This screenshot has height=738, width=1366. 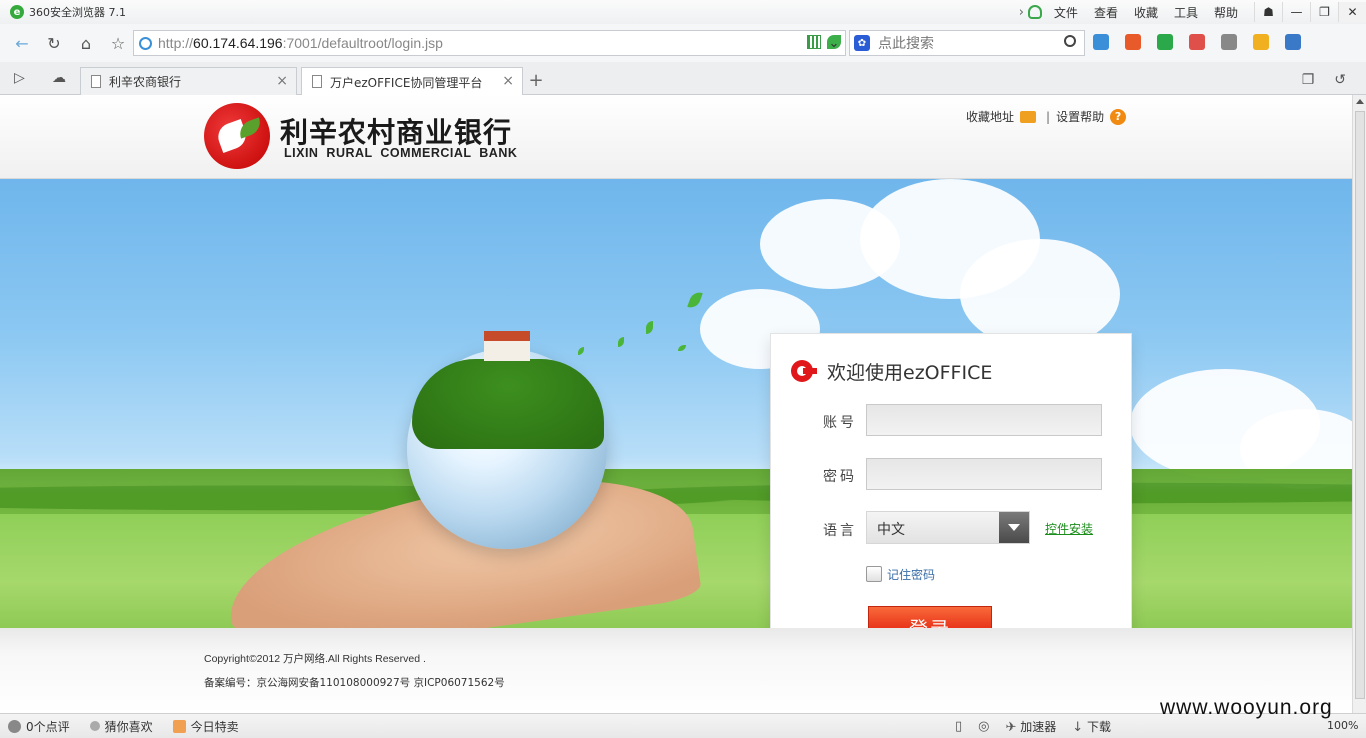 I want to click on tab-label: 万户ezOFFICE协同管理平台, so click(x=406, y=82).